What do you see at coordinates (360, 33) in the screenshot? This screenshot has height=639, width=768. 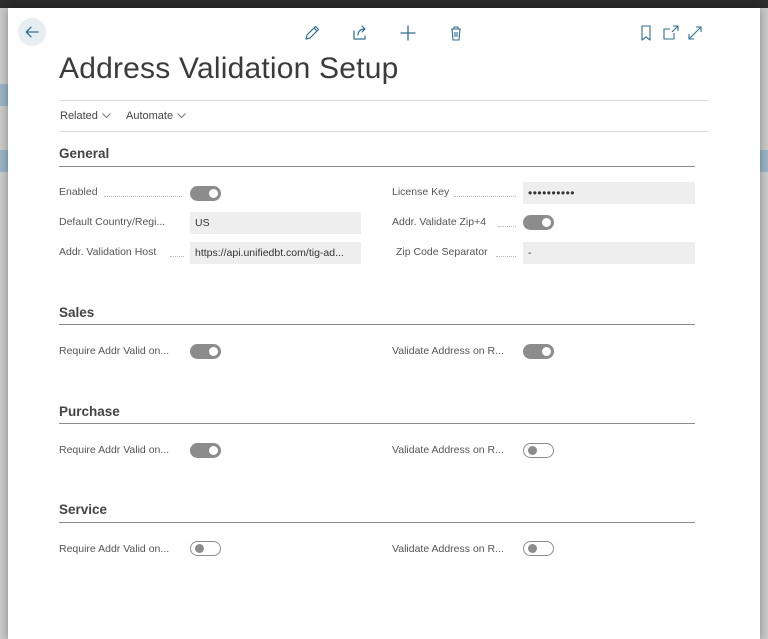 I see `share-icon` at bounding box center [360, 33].